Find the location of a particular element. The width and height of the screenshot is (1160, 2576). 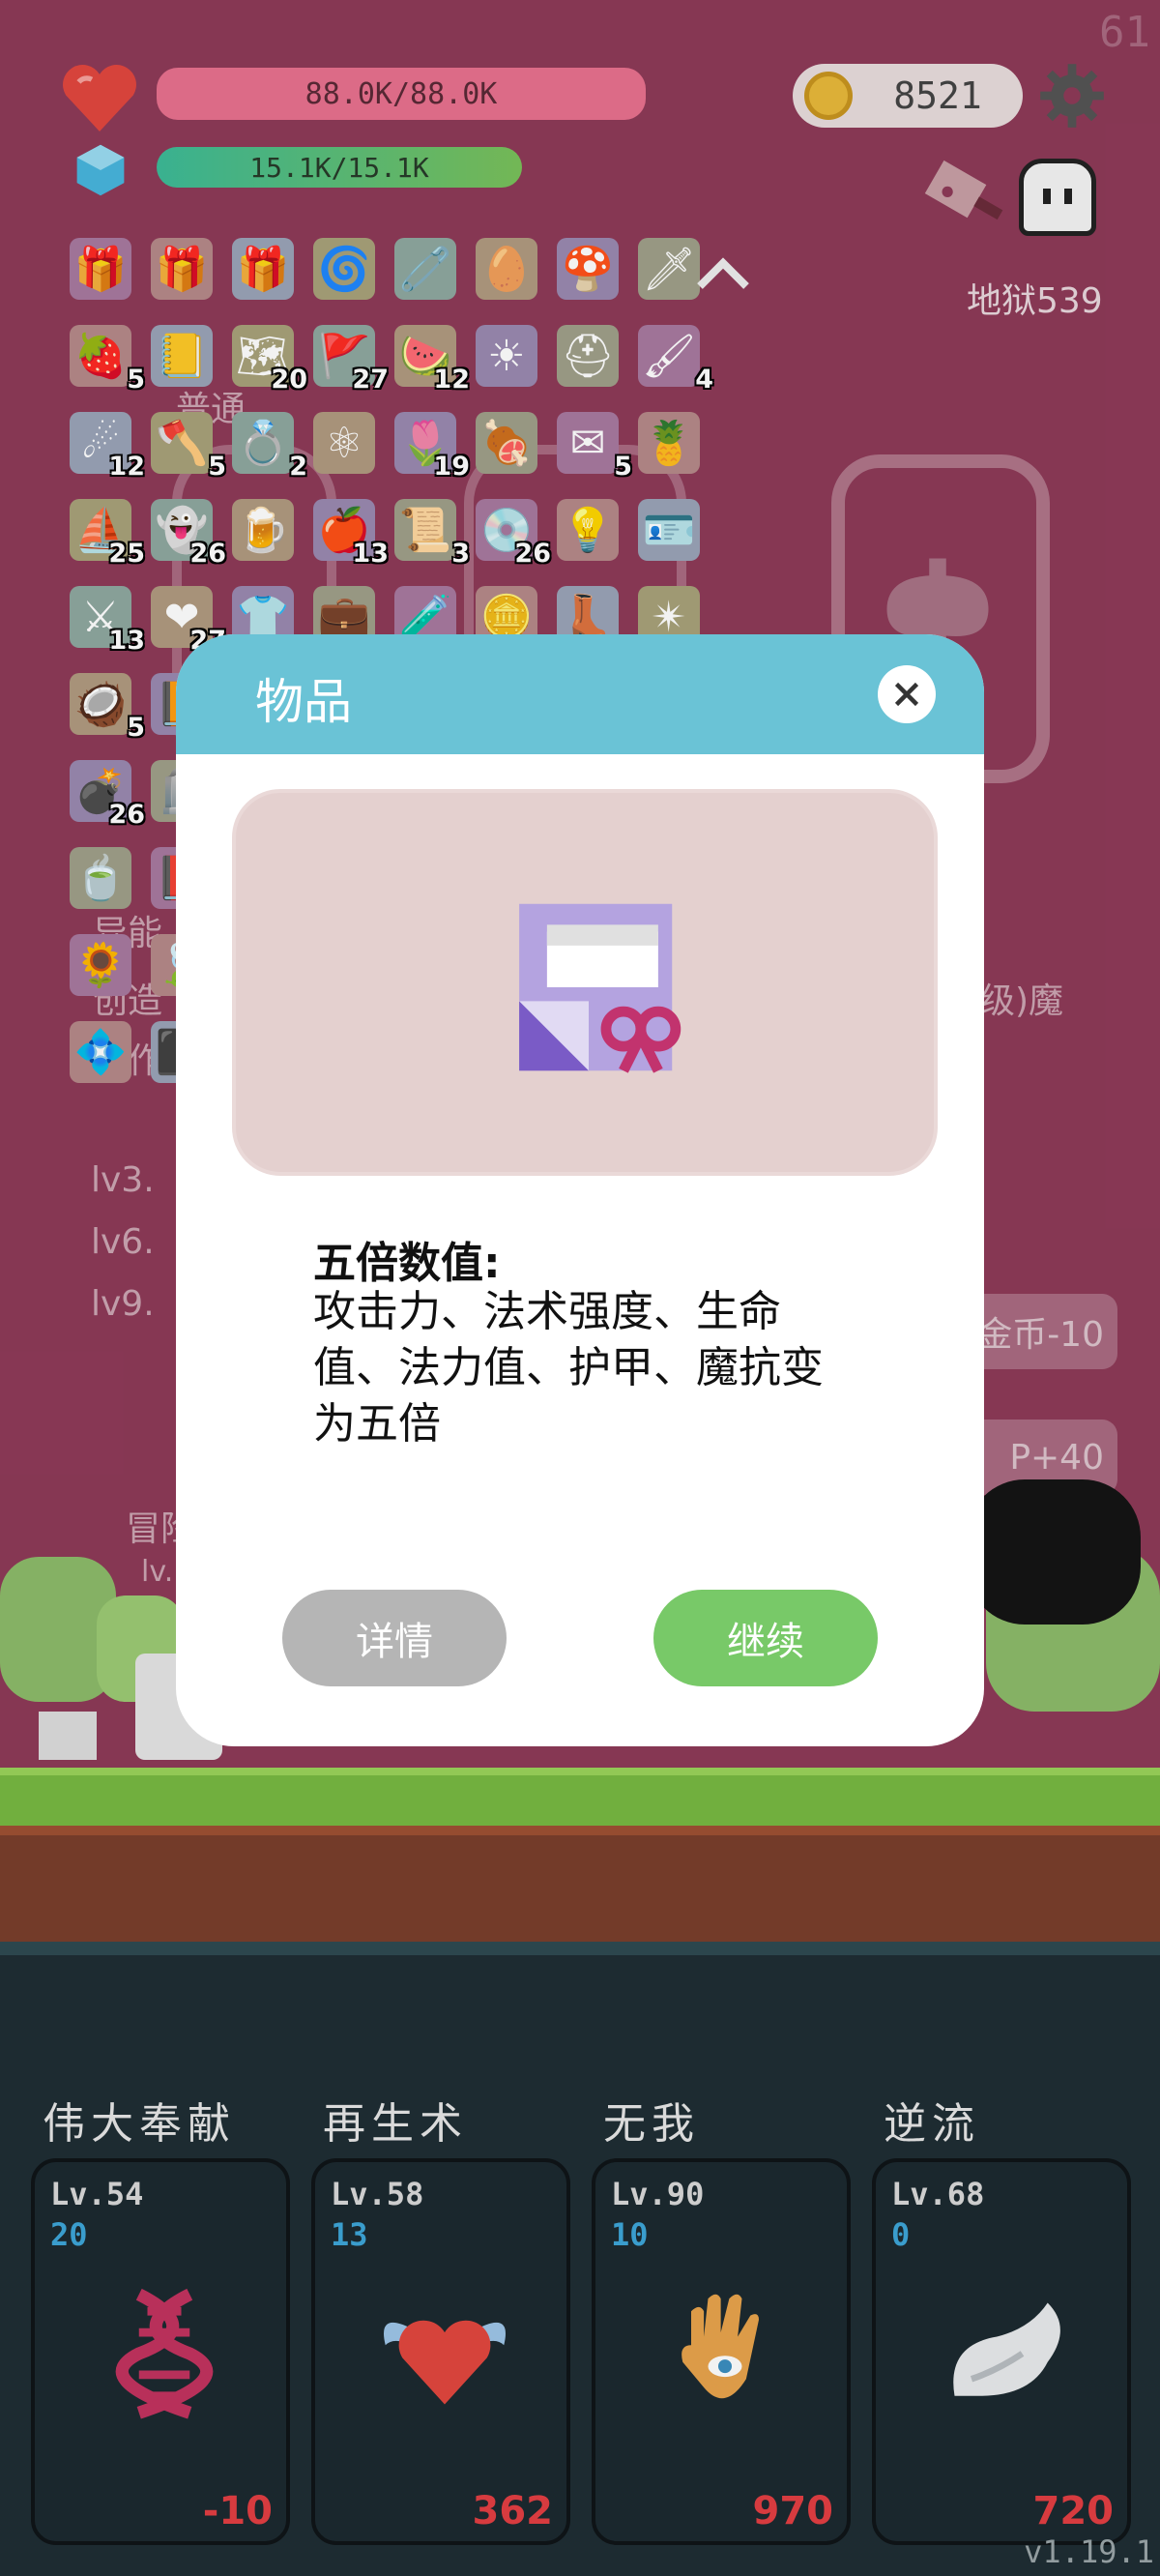

item-preview-panel is located at coordinates (585, 982).